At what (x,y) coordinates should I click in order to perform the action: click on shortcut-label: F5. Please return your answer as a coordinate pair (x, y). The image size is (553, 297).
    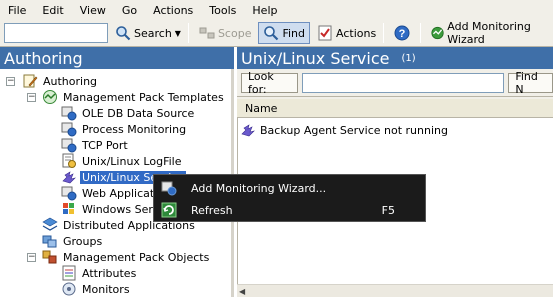
    Looking at the image, I should click on (388, 210).